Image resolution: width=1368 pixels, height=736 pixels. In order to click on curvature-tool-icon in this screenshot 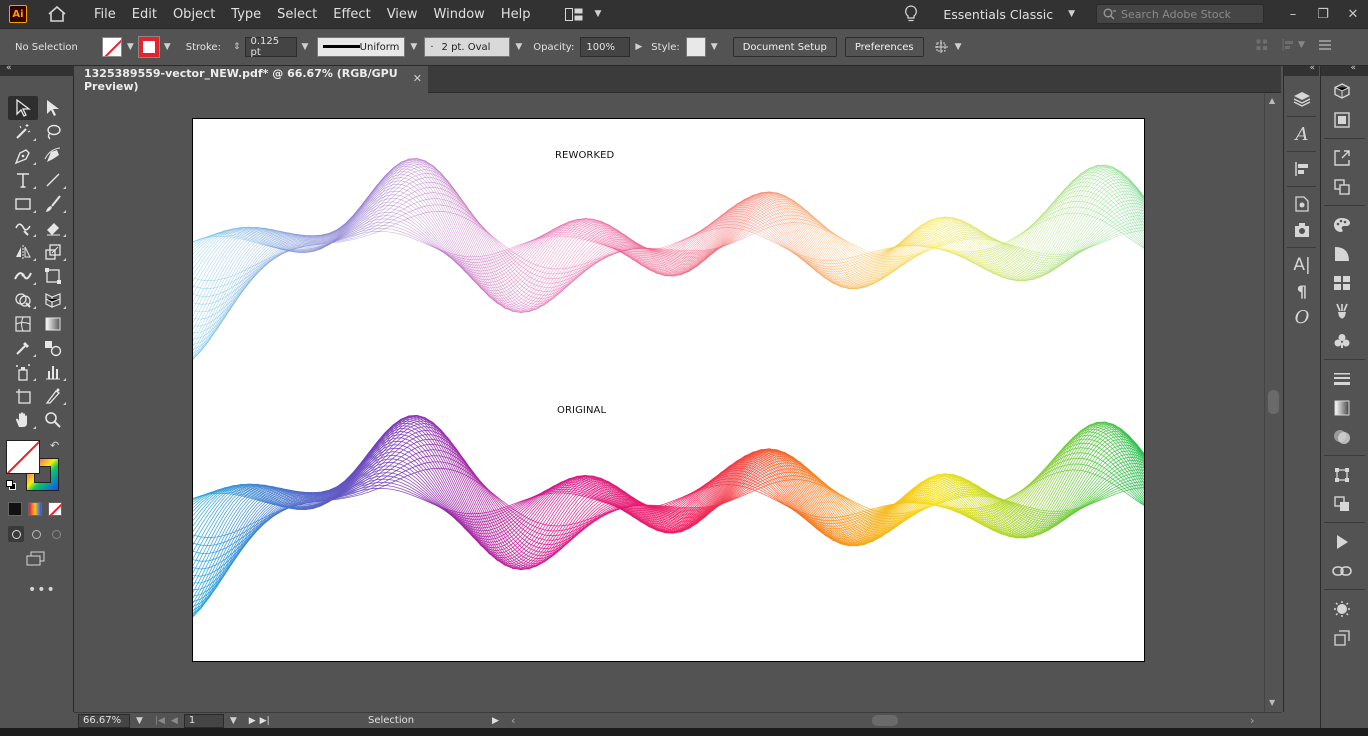, I will do `click(53, 156)`.